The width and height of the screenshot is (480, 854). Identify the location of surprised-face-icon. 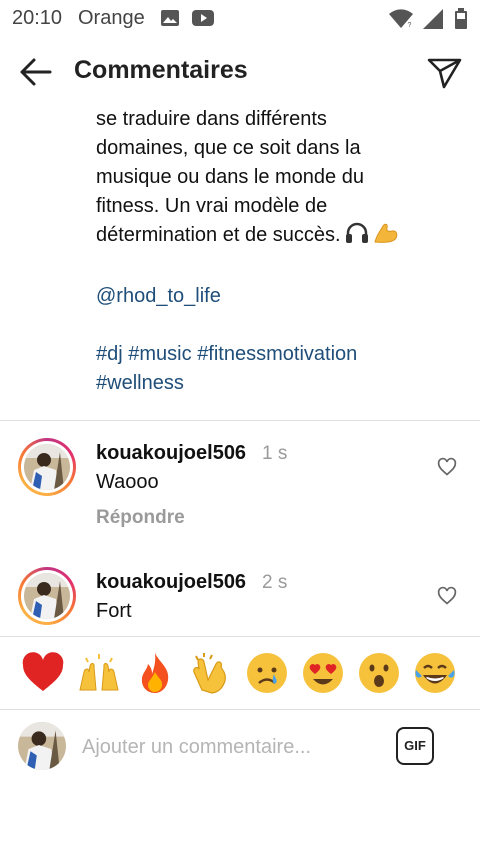
(379, 673).